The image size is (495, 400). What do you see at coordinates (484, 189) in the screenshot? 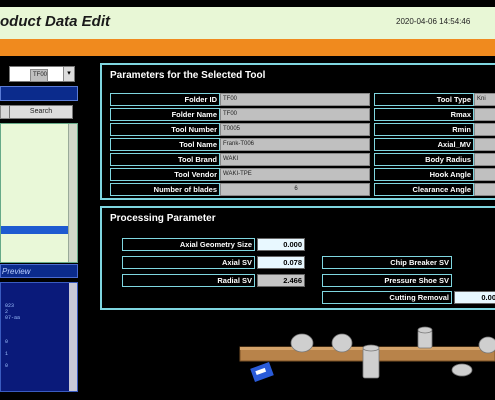
I see `clearance-angle-field` at bounding box center [484, 189].